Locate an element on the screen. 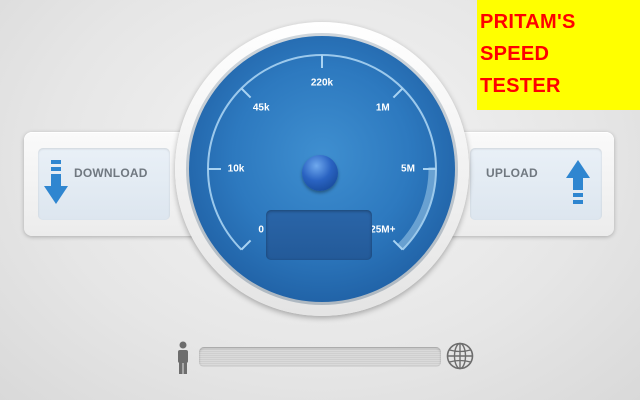  scale-label-220k: 220k is located at coordinates (322, 83).